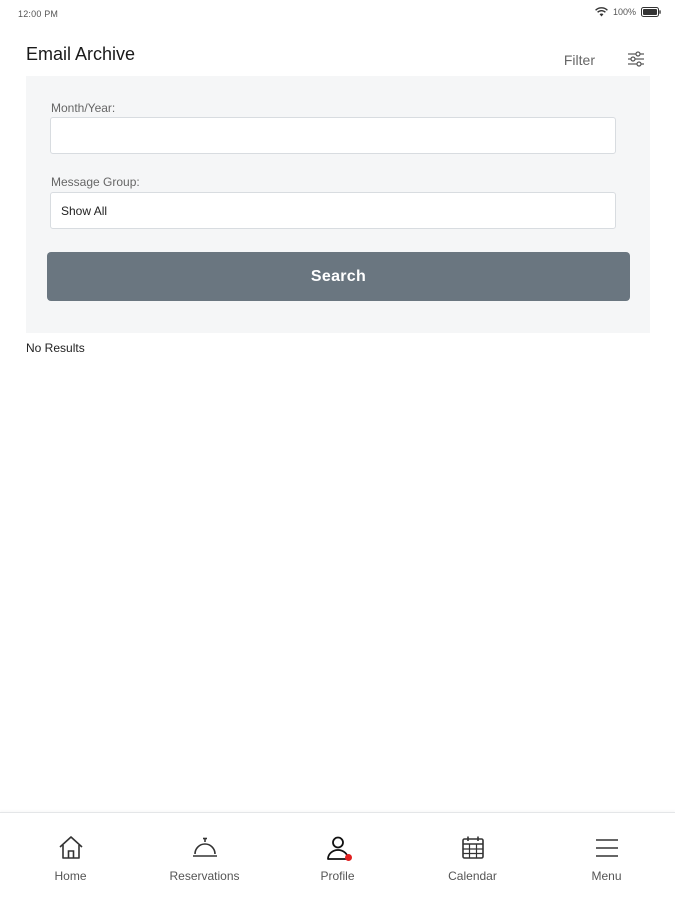 The width and height of the screenshot is (675, 900). I want to click on search-button-label: Search, so click(338, 276).